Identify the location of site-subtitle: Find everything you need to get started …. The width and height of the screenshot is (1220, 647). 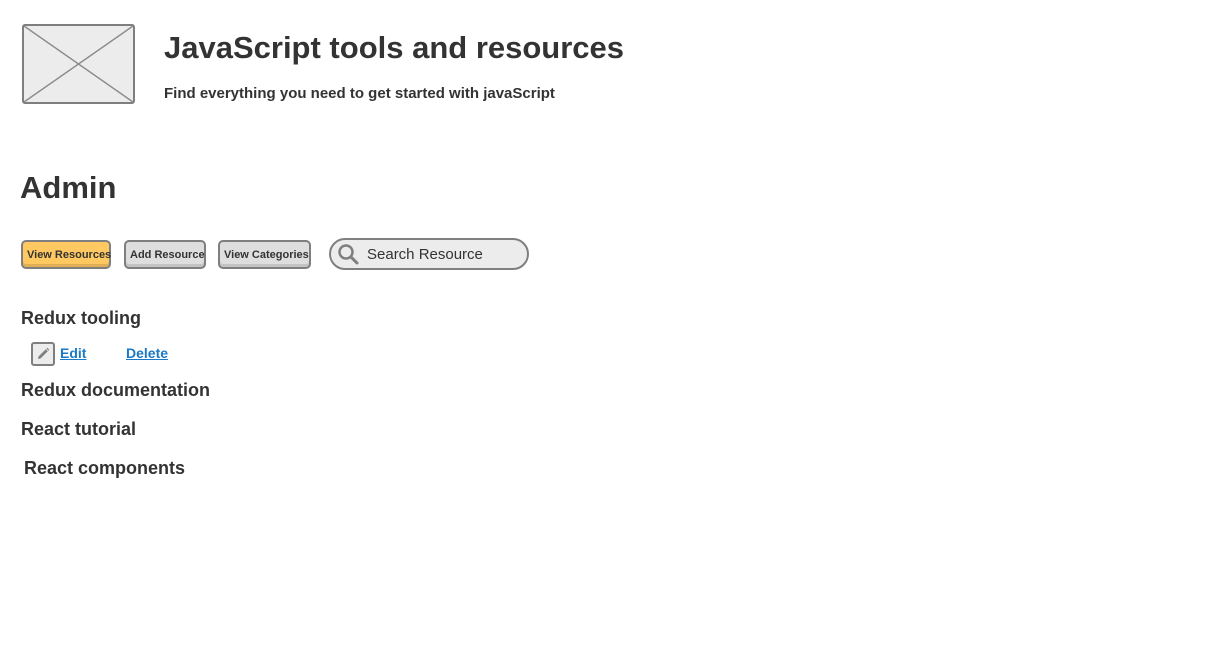
(359, 93).